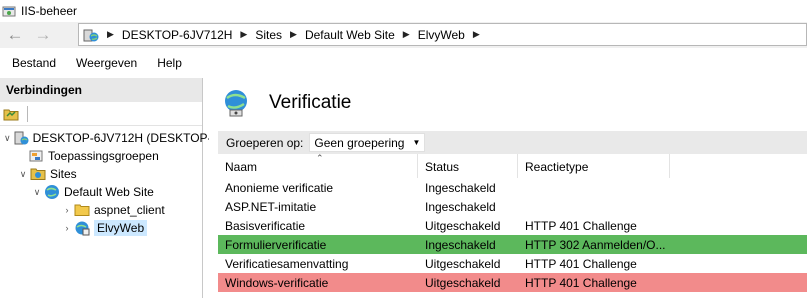  Describe the element at coordinates (277, 282) in the screenshot. I see `cell-name: Windows-verificatie` at that location.